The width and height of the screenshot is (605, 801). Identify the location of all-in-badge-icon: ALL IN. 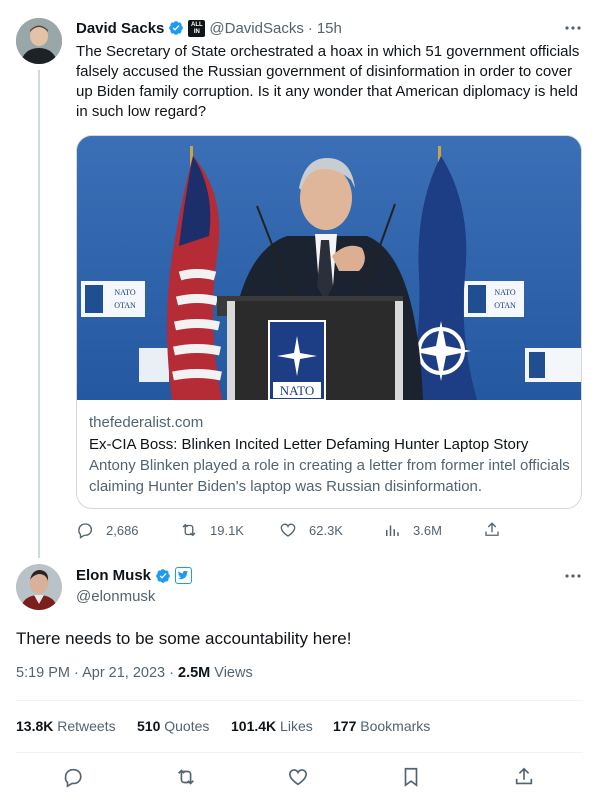
(197, 28).